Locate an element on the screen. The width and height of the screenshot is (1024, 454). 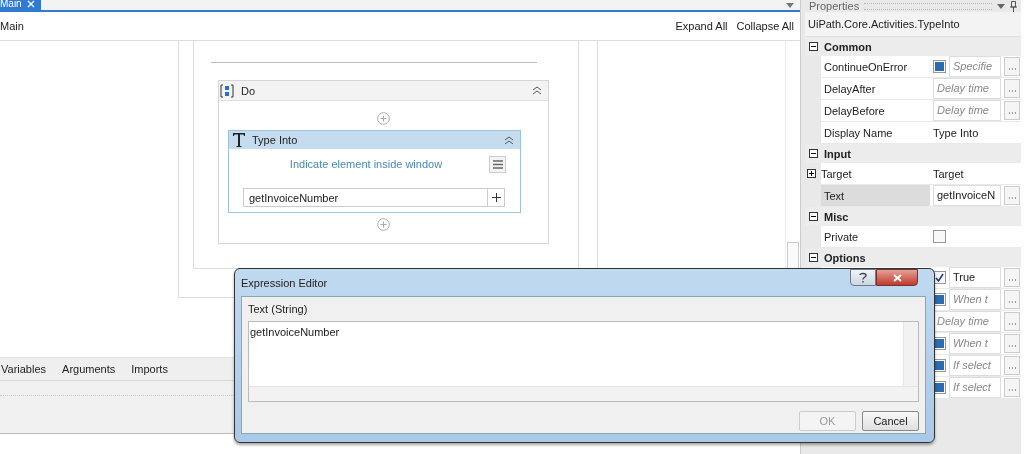
property-value: Target is located at coordinates (948, 173).